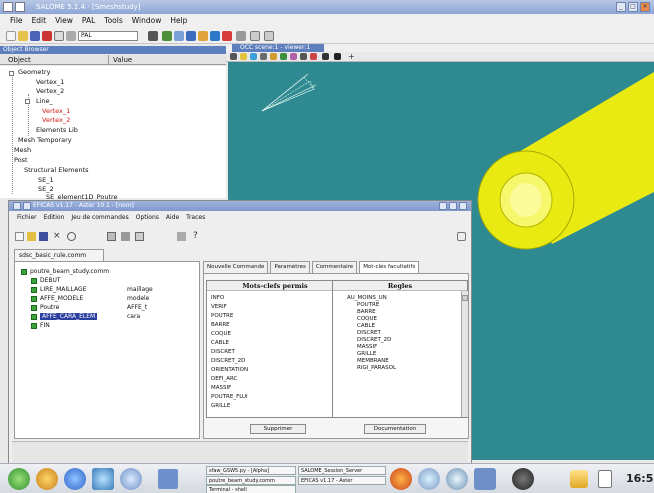 The image size is (654, 493). Describe the element at coordinates (395, 429) in the screenshot. I see `documentation-button: Documentation` at that location.